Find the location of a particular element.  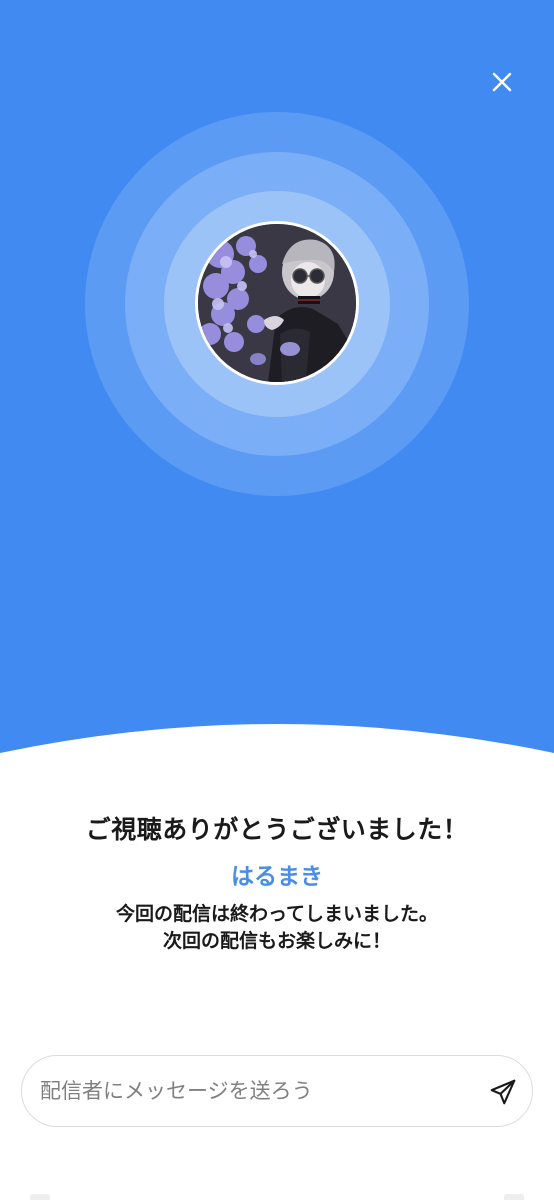

streamer-name: はるまき is located at coordinates (277, 874).